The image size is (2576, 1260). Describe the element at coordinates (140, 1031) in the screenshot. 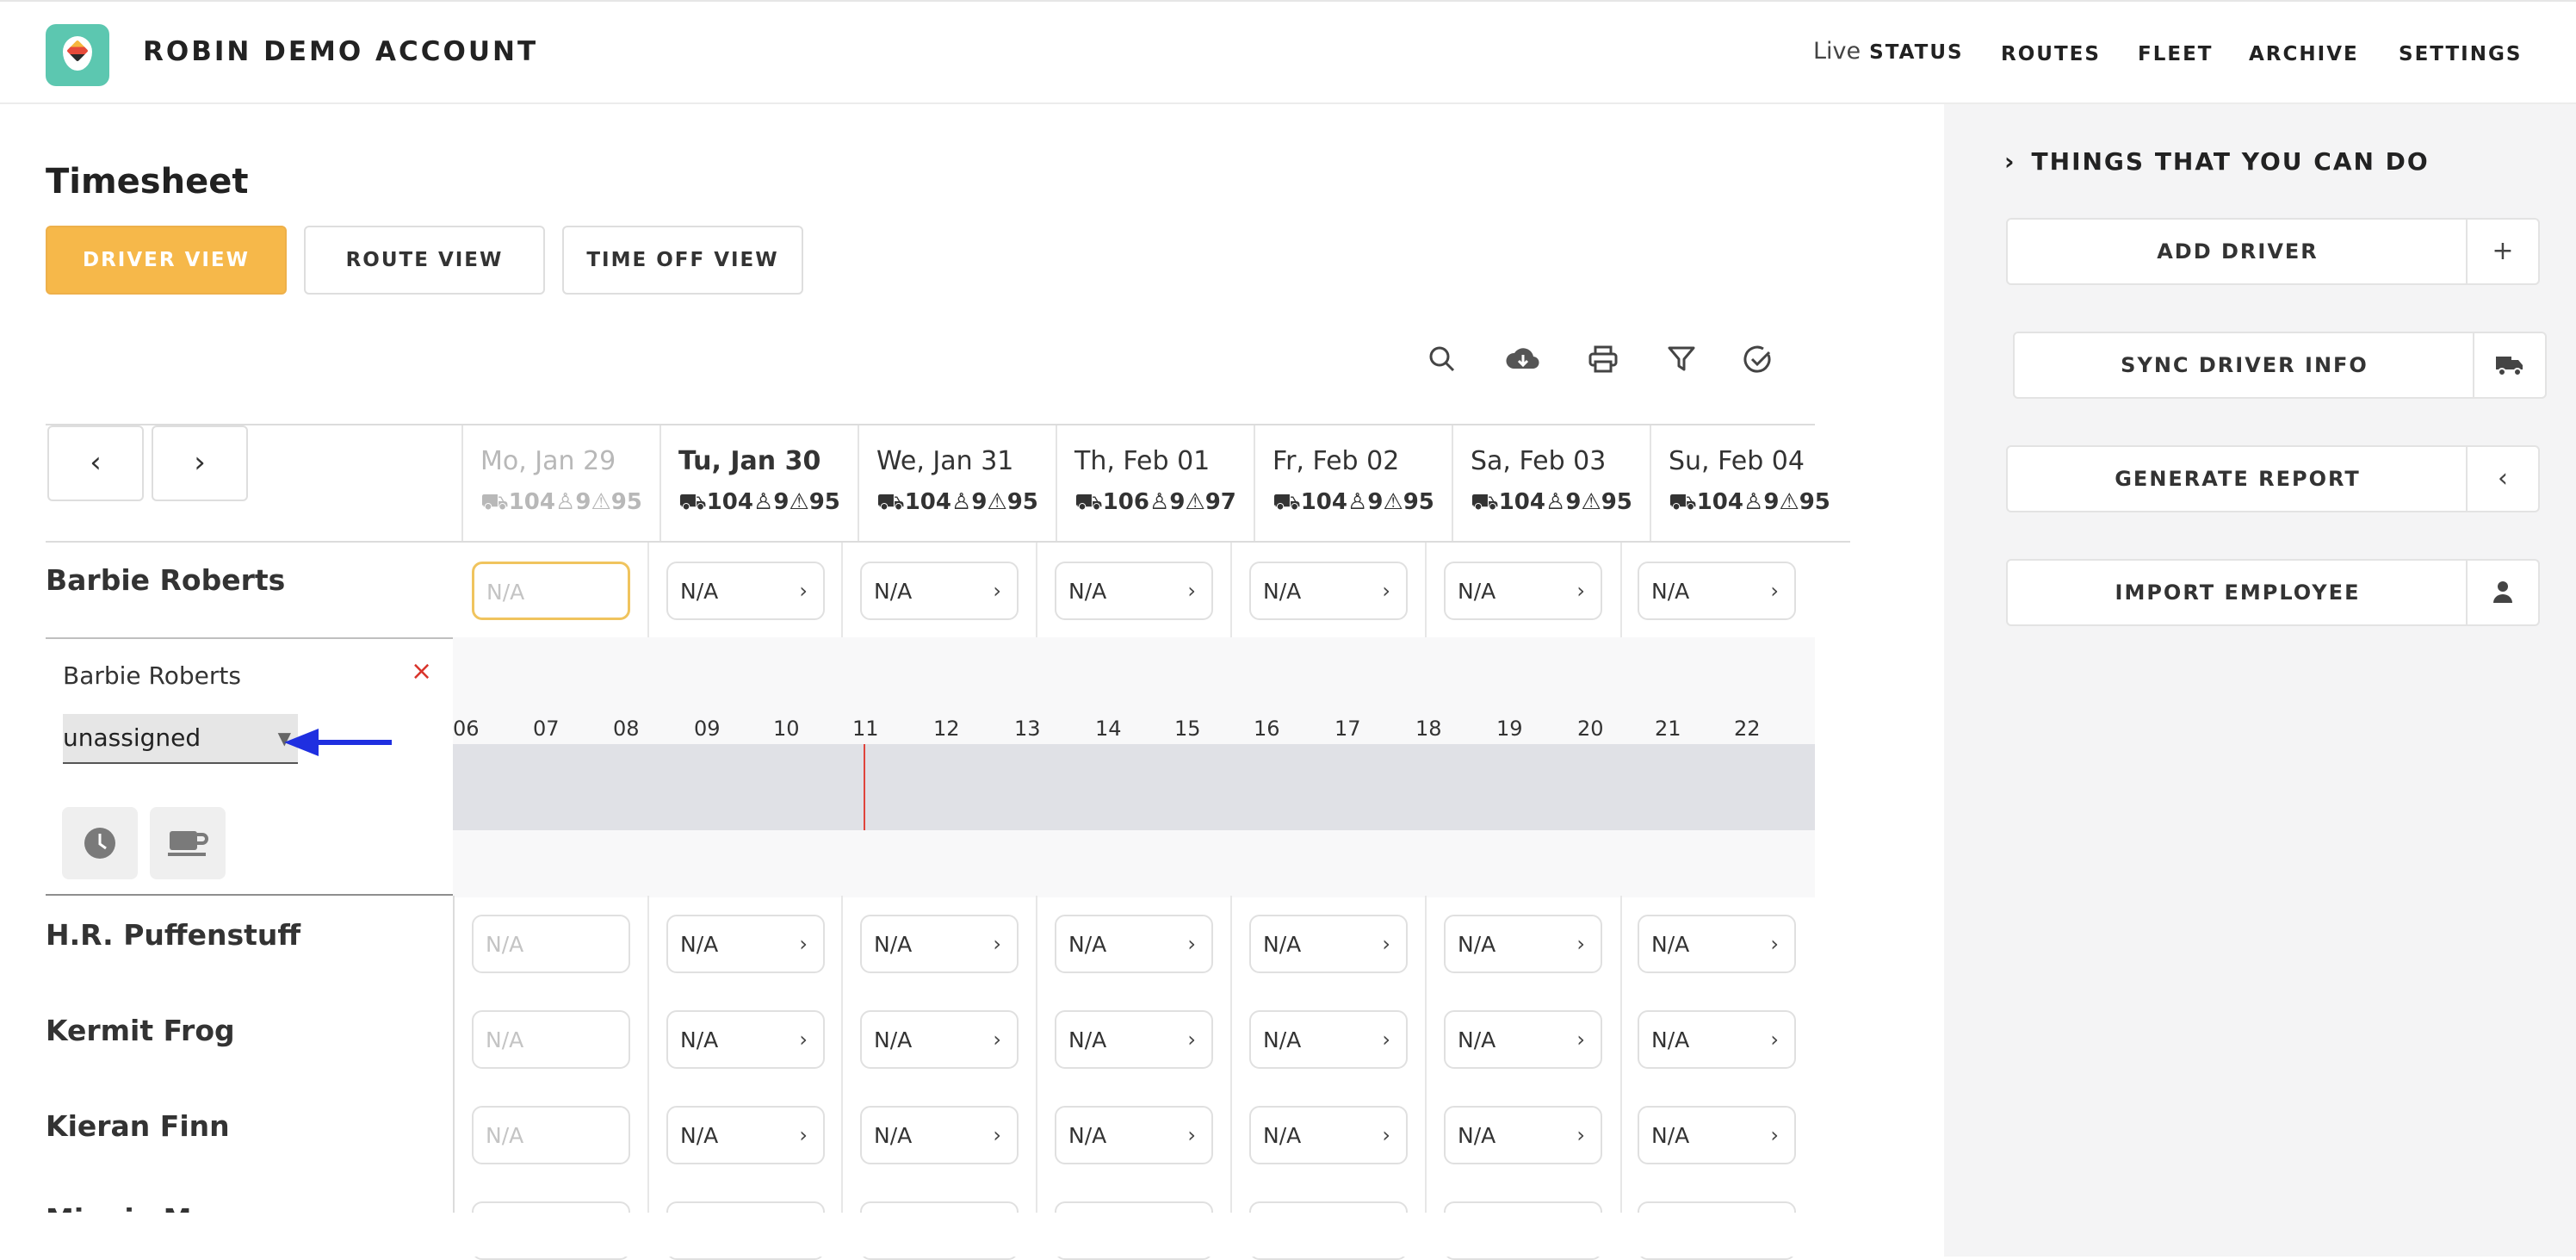

I see `driver-name: Kermit Frog` at that location.